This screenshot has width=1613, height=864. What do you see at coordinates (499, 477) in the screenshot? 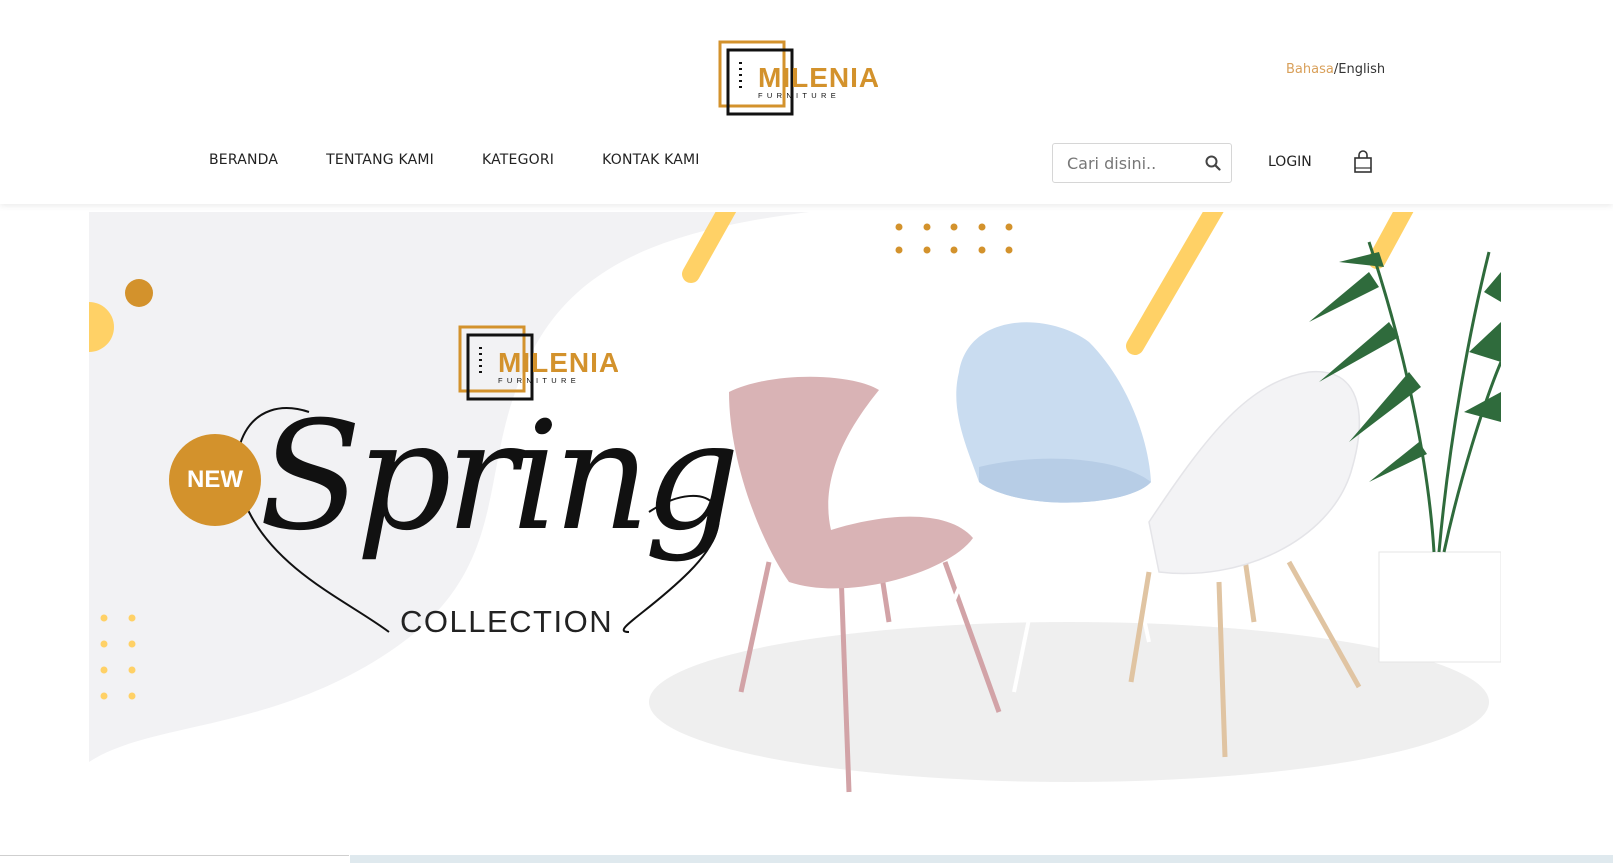
I see `banner-headline: Spring` at bounding box center [499, 477].